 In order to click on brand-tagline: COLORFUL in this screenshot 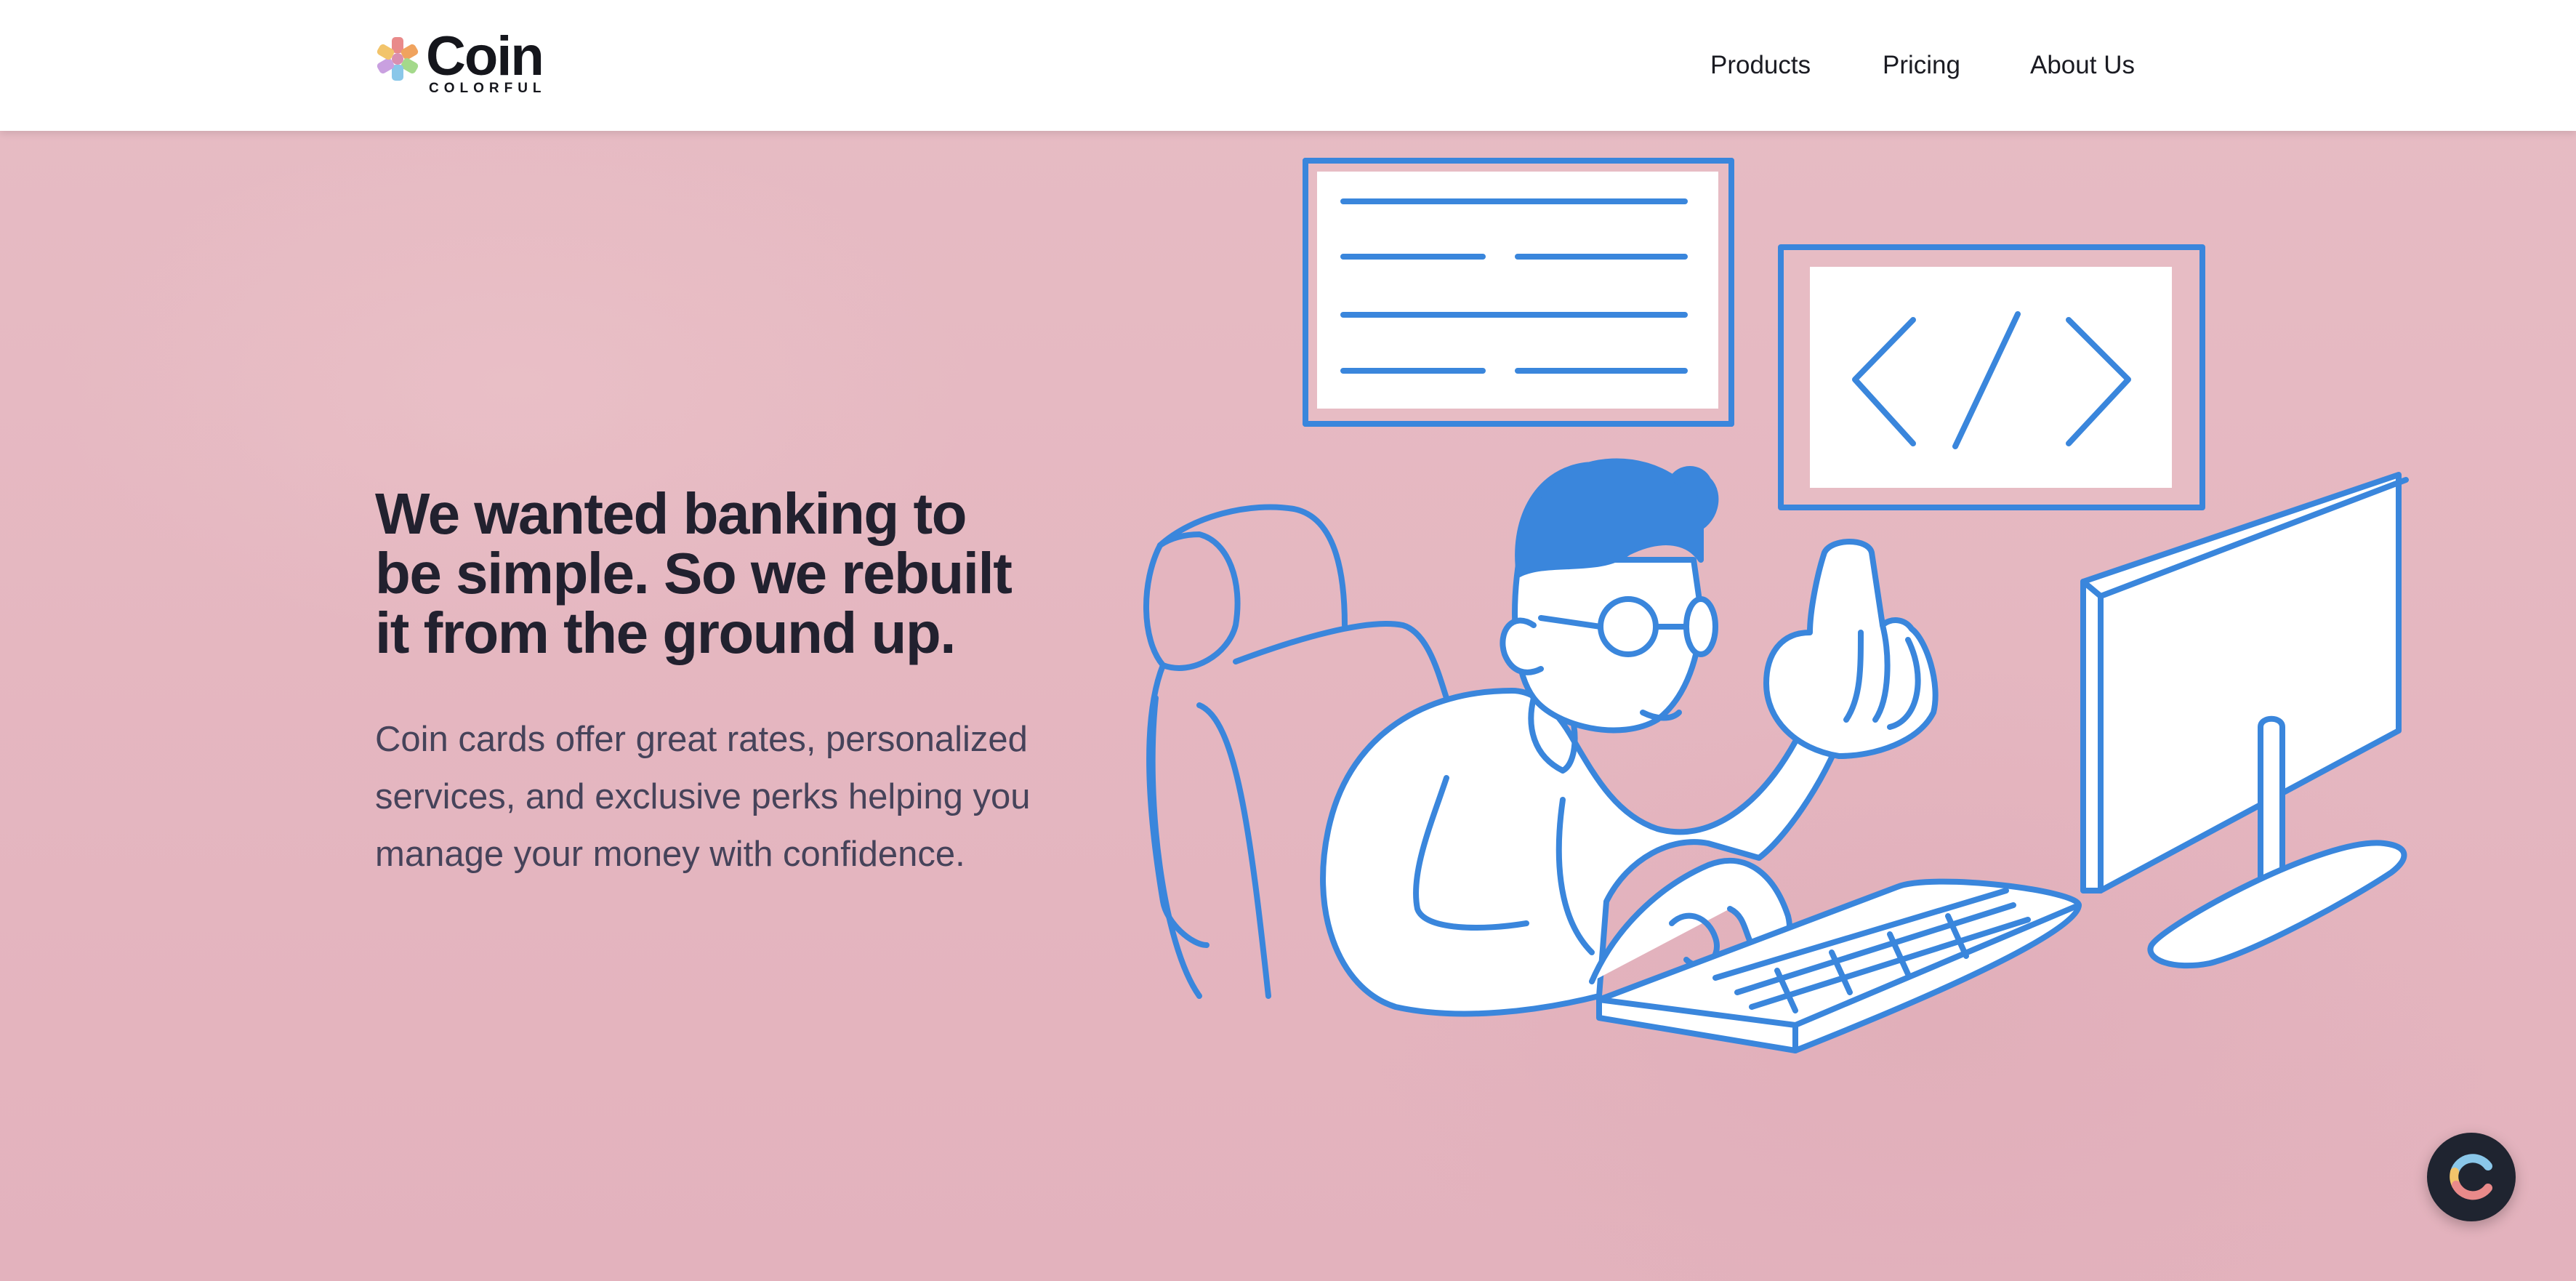, I will do `click(488, 88)`.